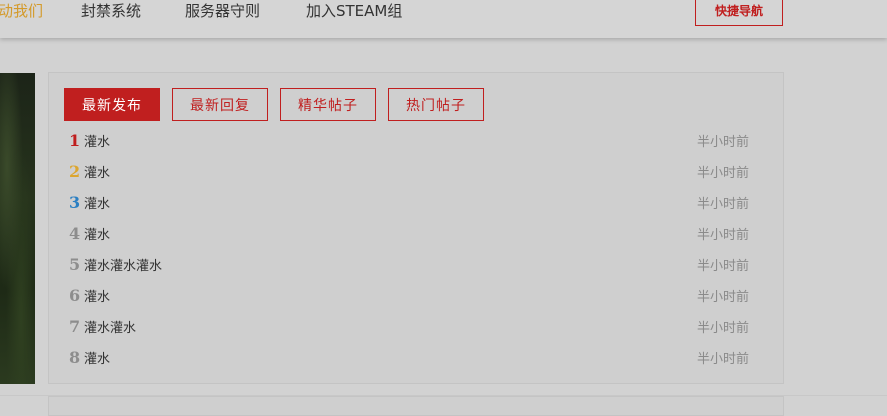 This screenshot has width=887, height=416. Describe the element at coordinates (409, 202) in the screenshot. I see `list-item: 3 灌水 半小时前` at that location.